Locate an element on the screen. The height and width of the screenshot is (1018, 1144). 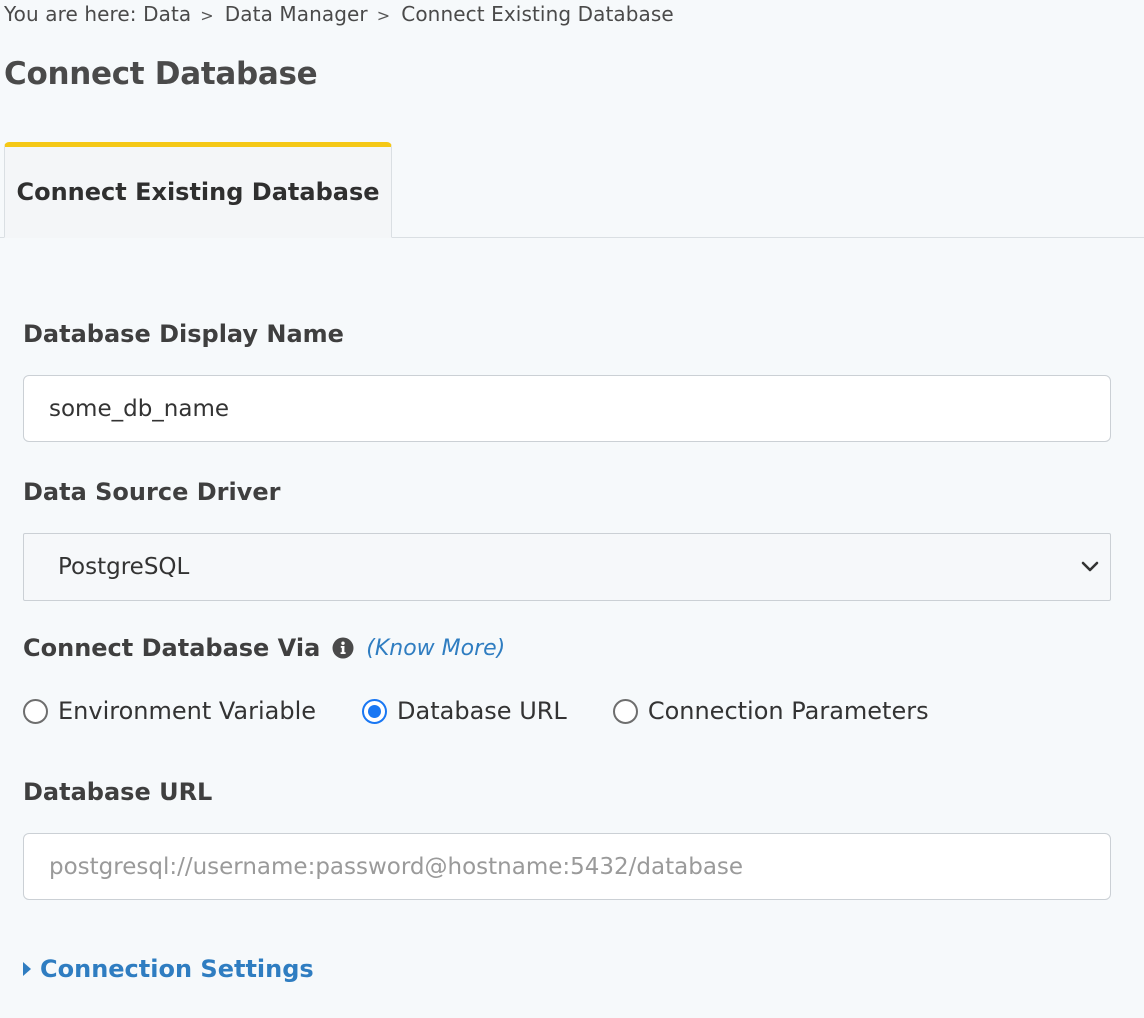
database-url-label: Database URL is located at coordinates (118, 792).